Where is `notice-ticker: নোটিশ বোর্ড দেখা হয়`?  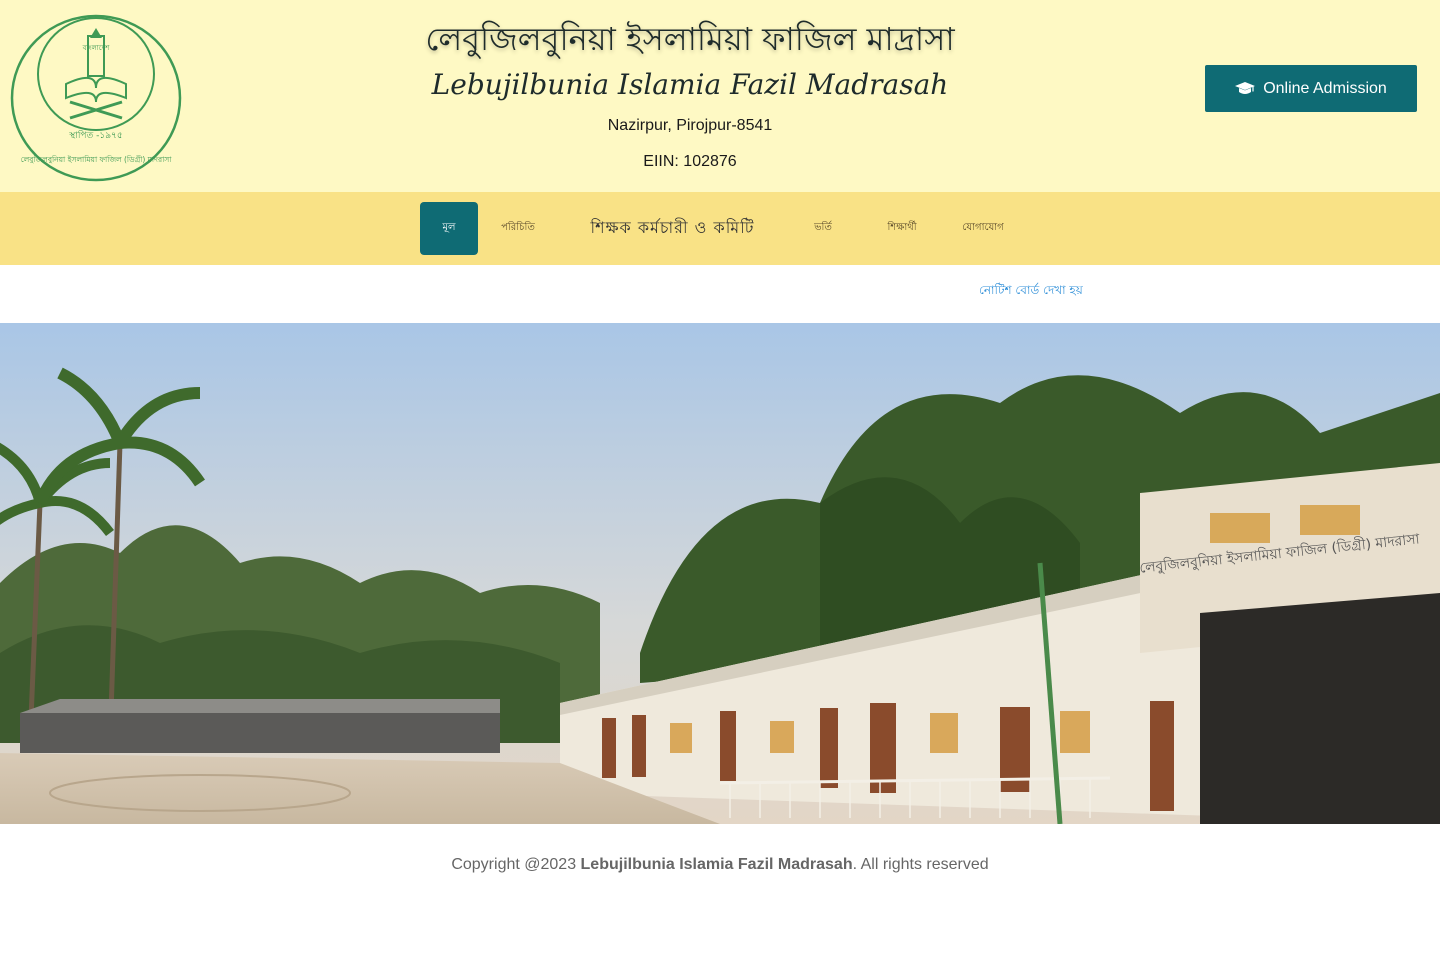 notice-ticker: নোটিশ বোর্ড দেখা হয় is located at coordinates (720, 294).